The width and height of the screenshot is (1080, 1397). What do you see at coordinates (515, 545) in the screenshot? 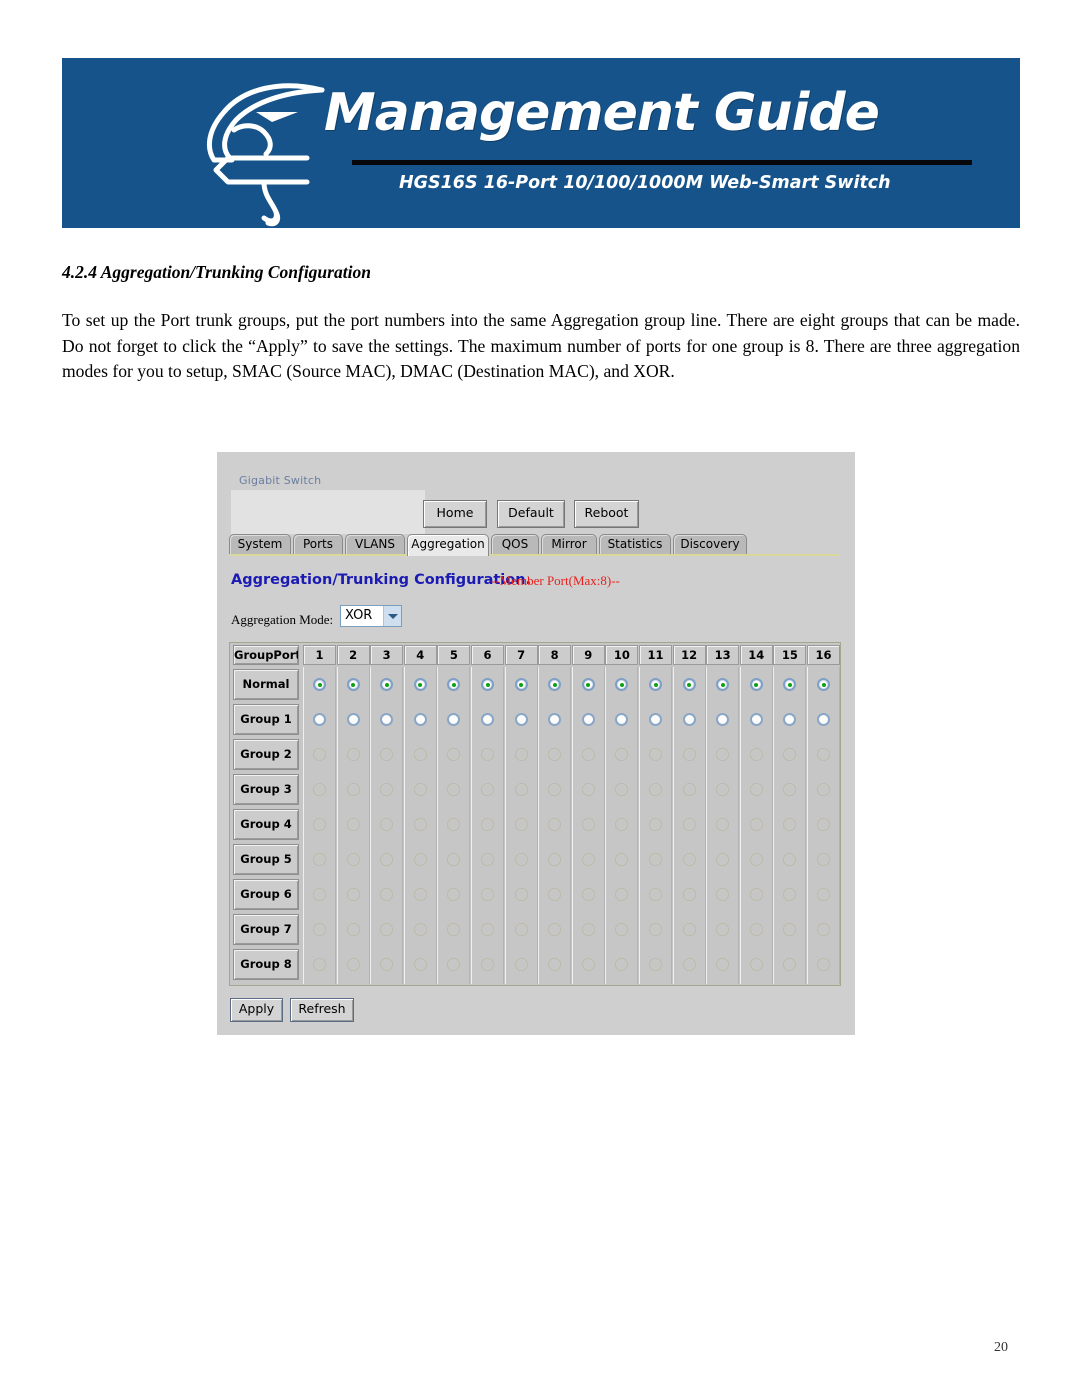
I see `tab-qos: QOS` at bounding box center [515, 545].